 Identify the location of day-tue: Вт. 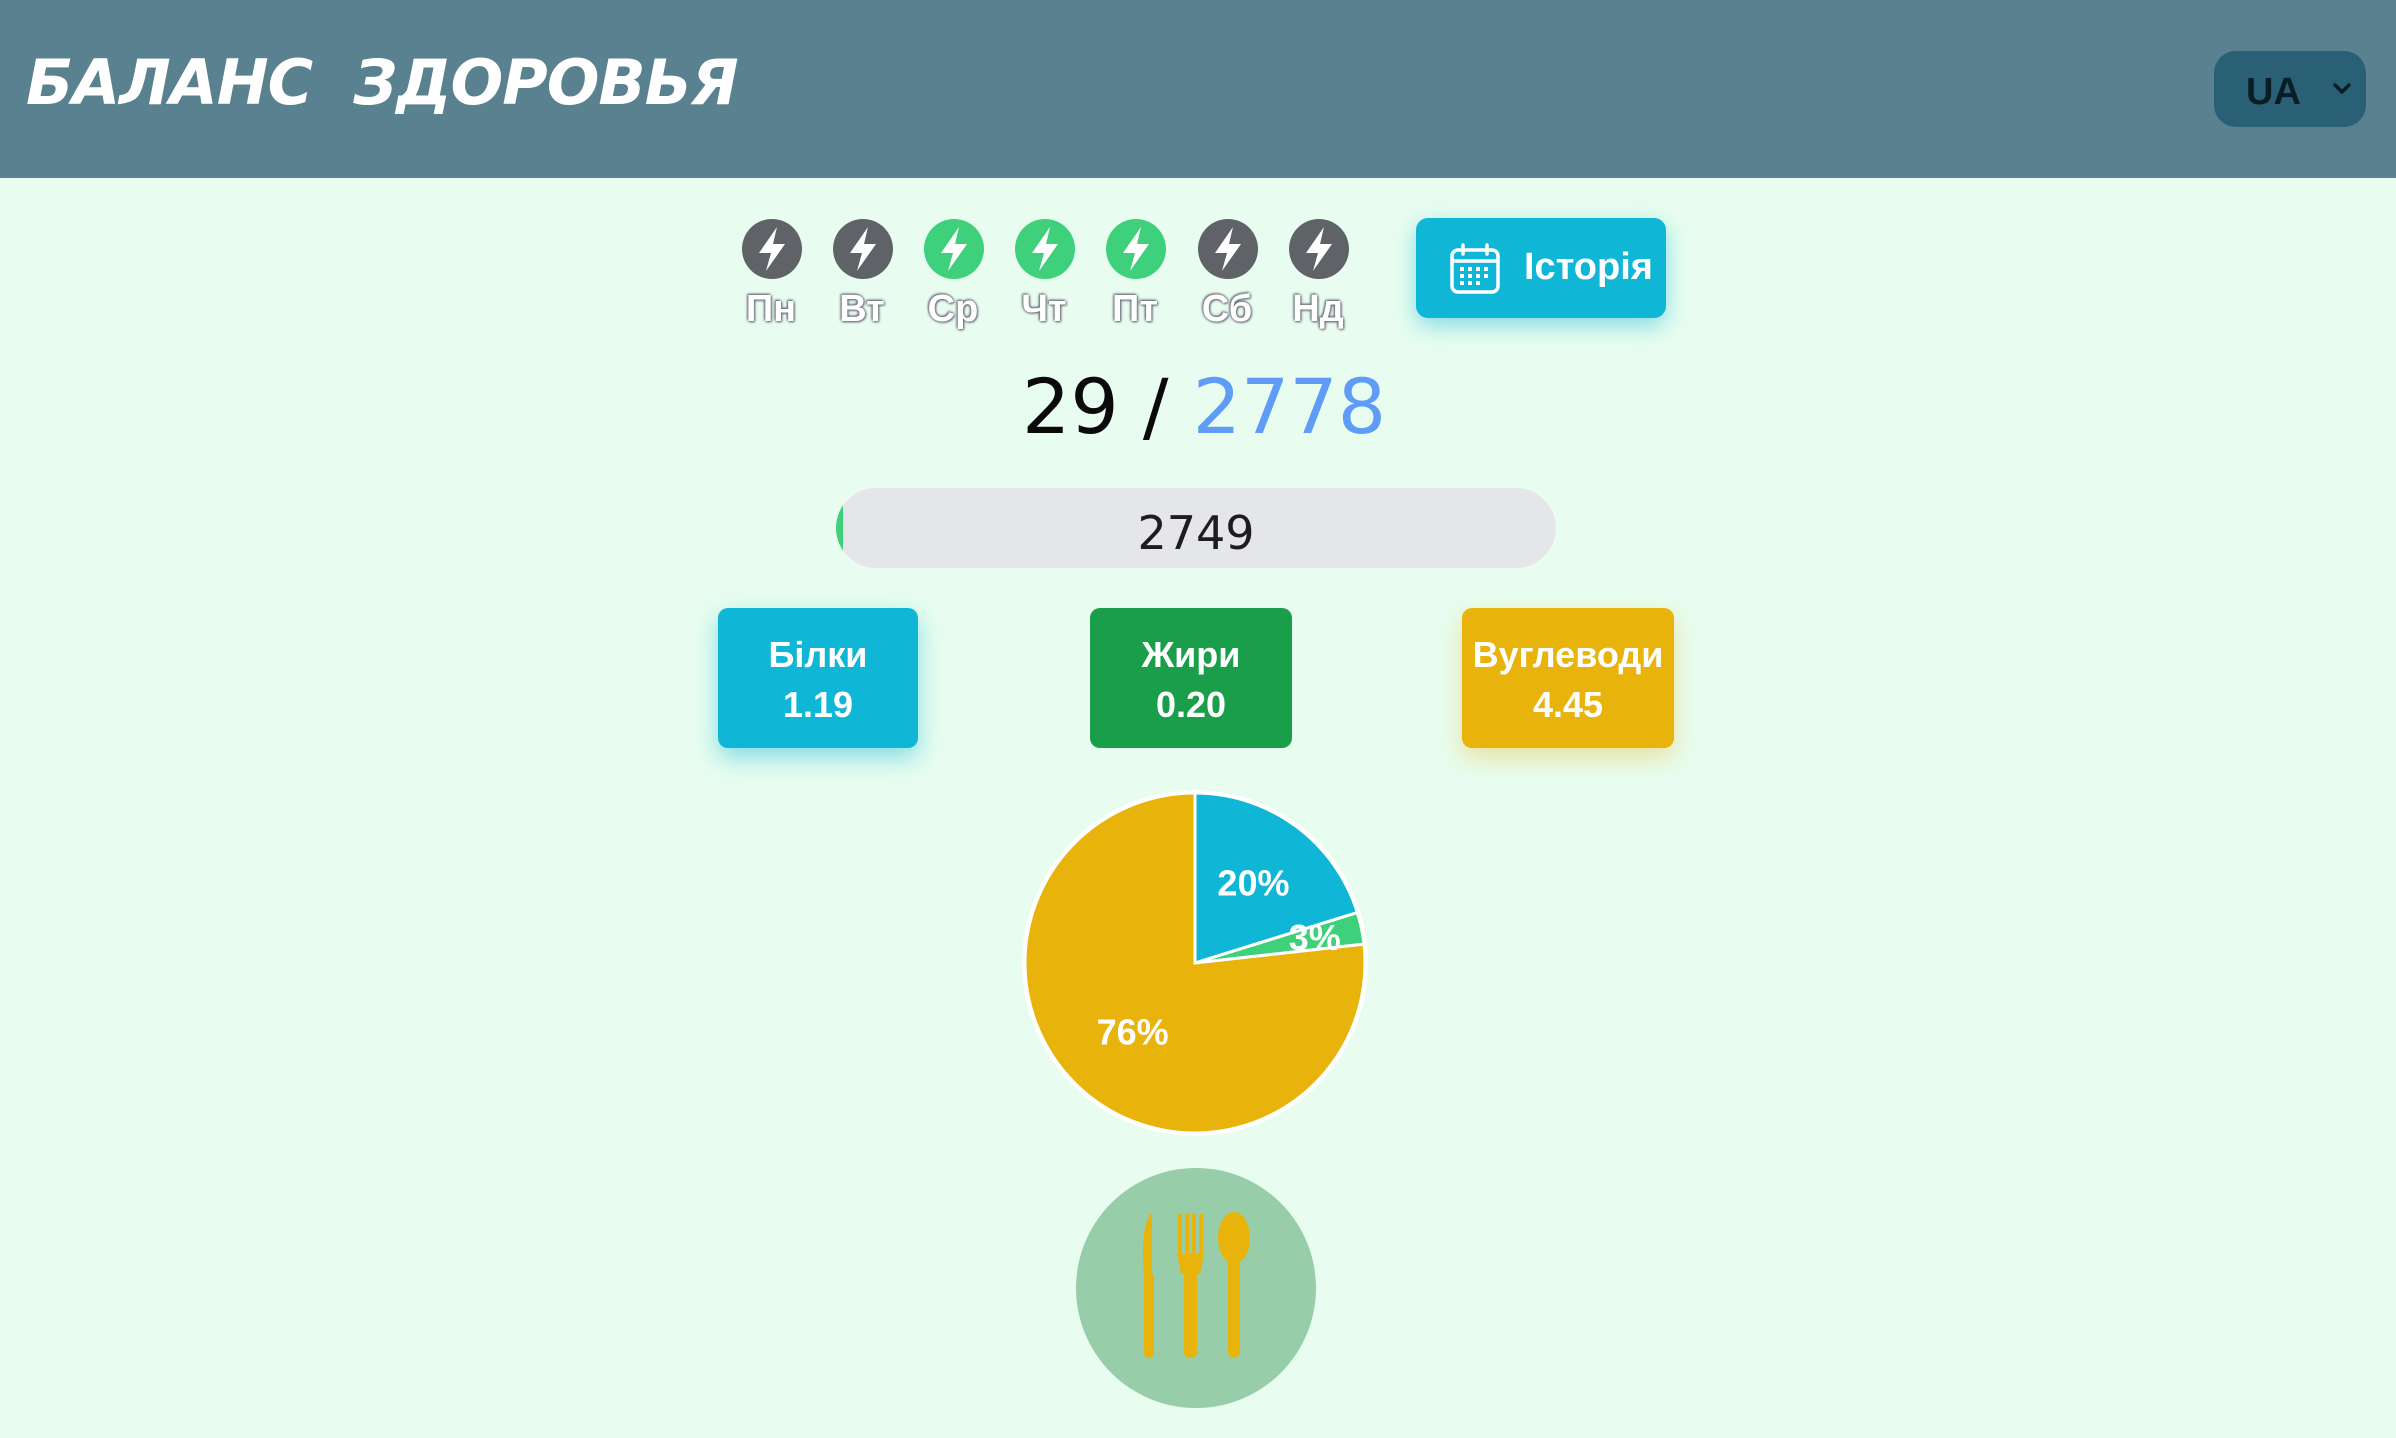
(862, 278).